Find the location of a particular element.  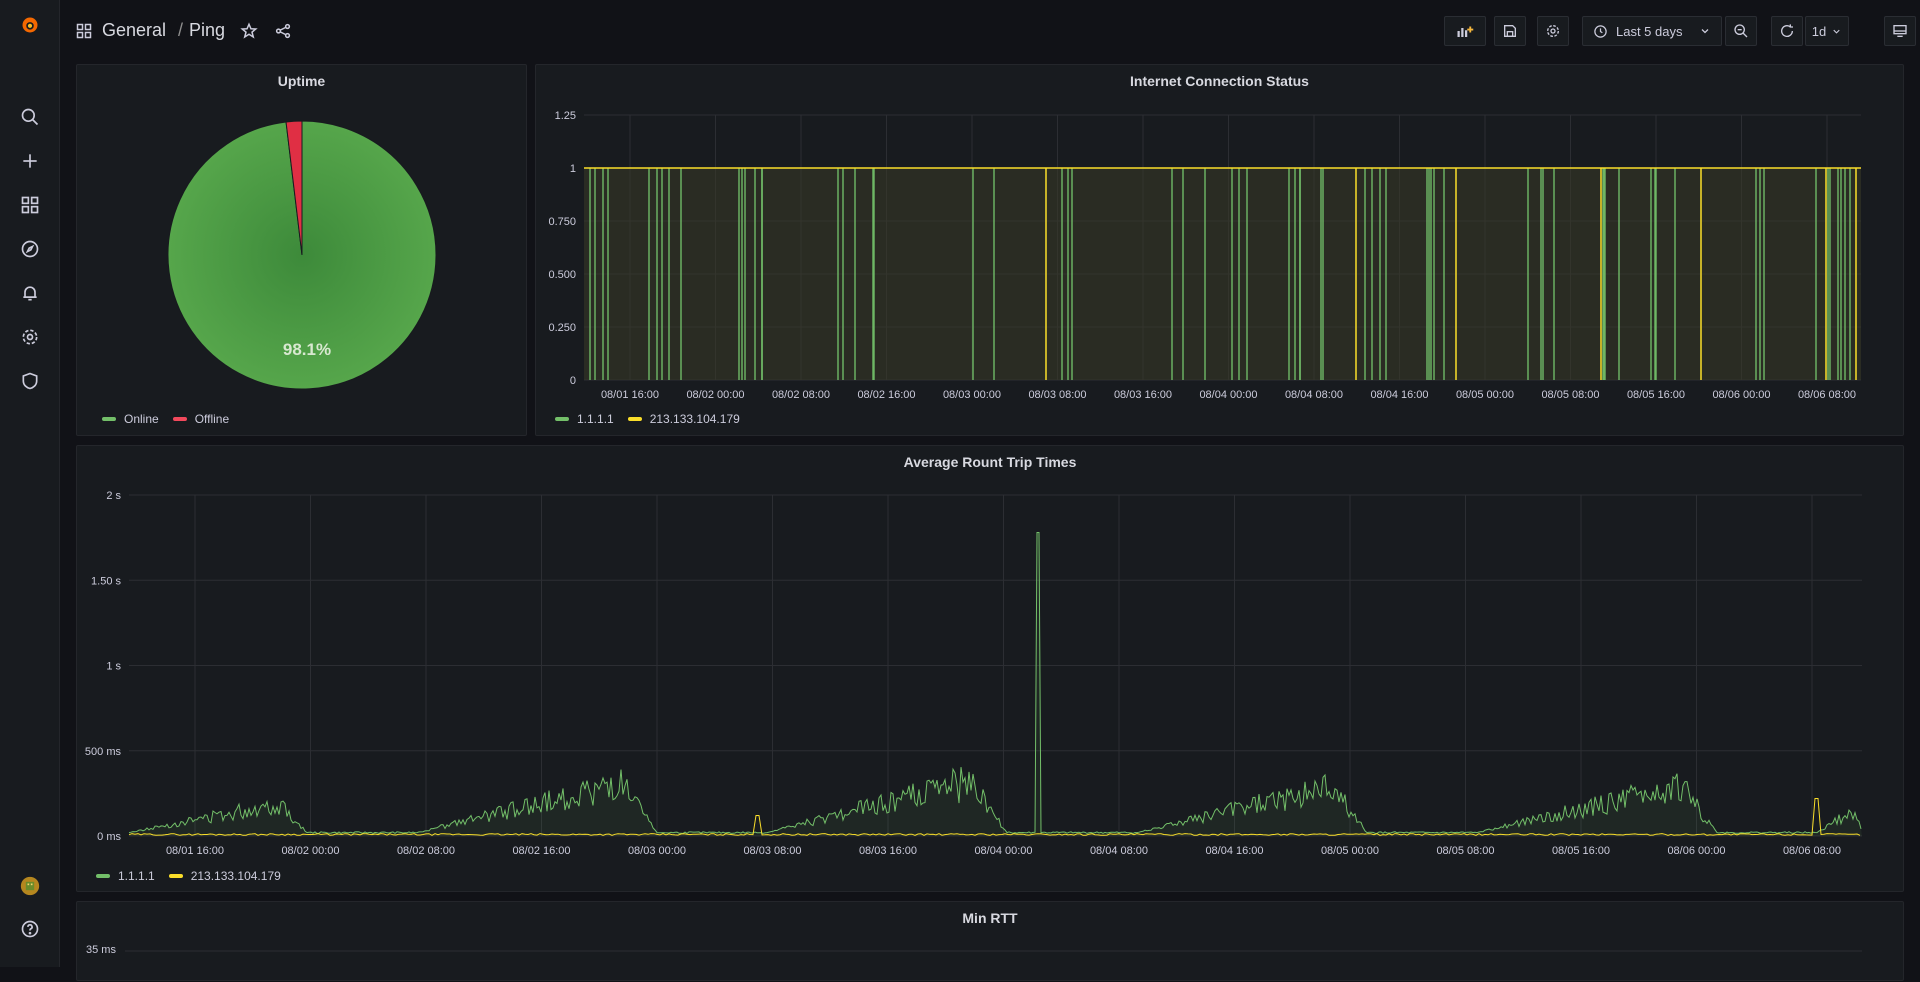

search-icon is located at coordinates (30, 117).